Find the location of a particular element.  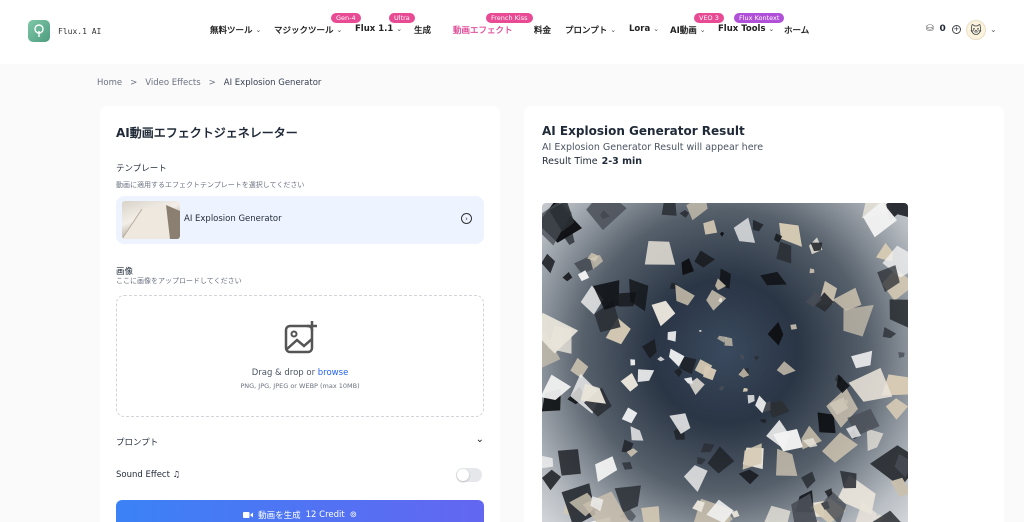

video-camera-icon is located at coordinates (248, 515).